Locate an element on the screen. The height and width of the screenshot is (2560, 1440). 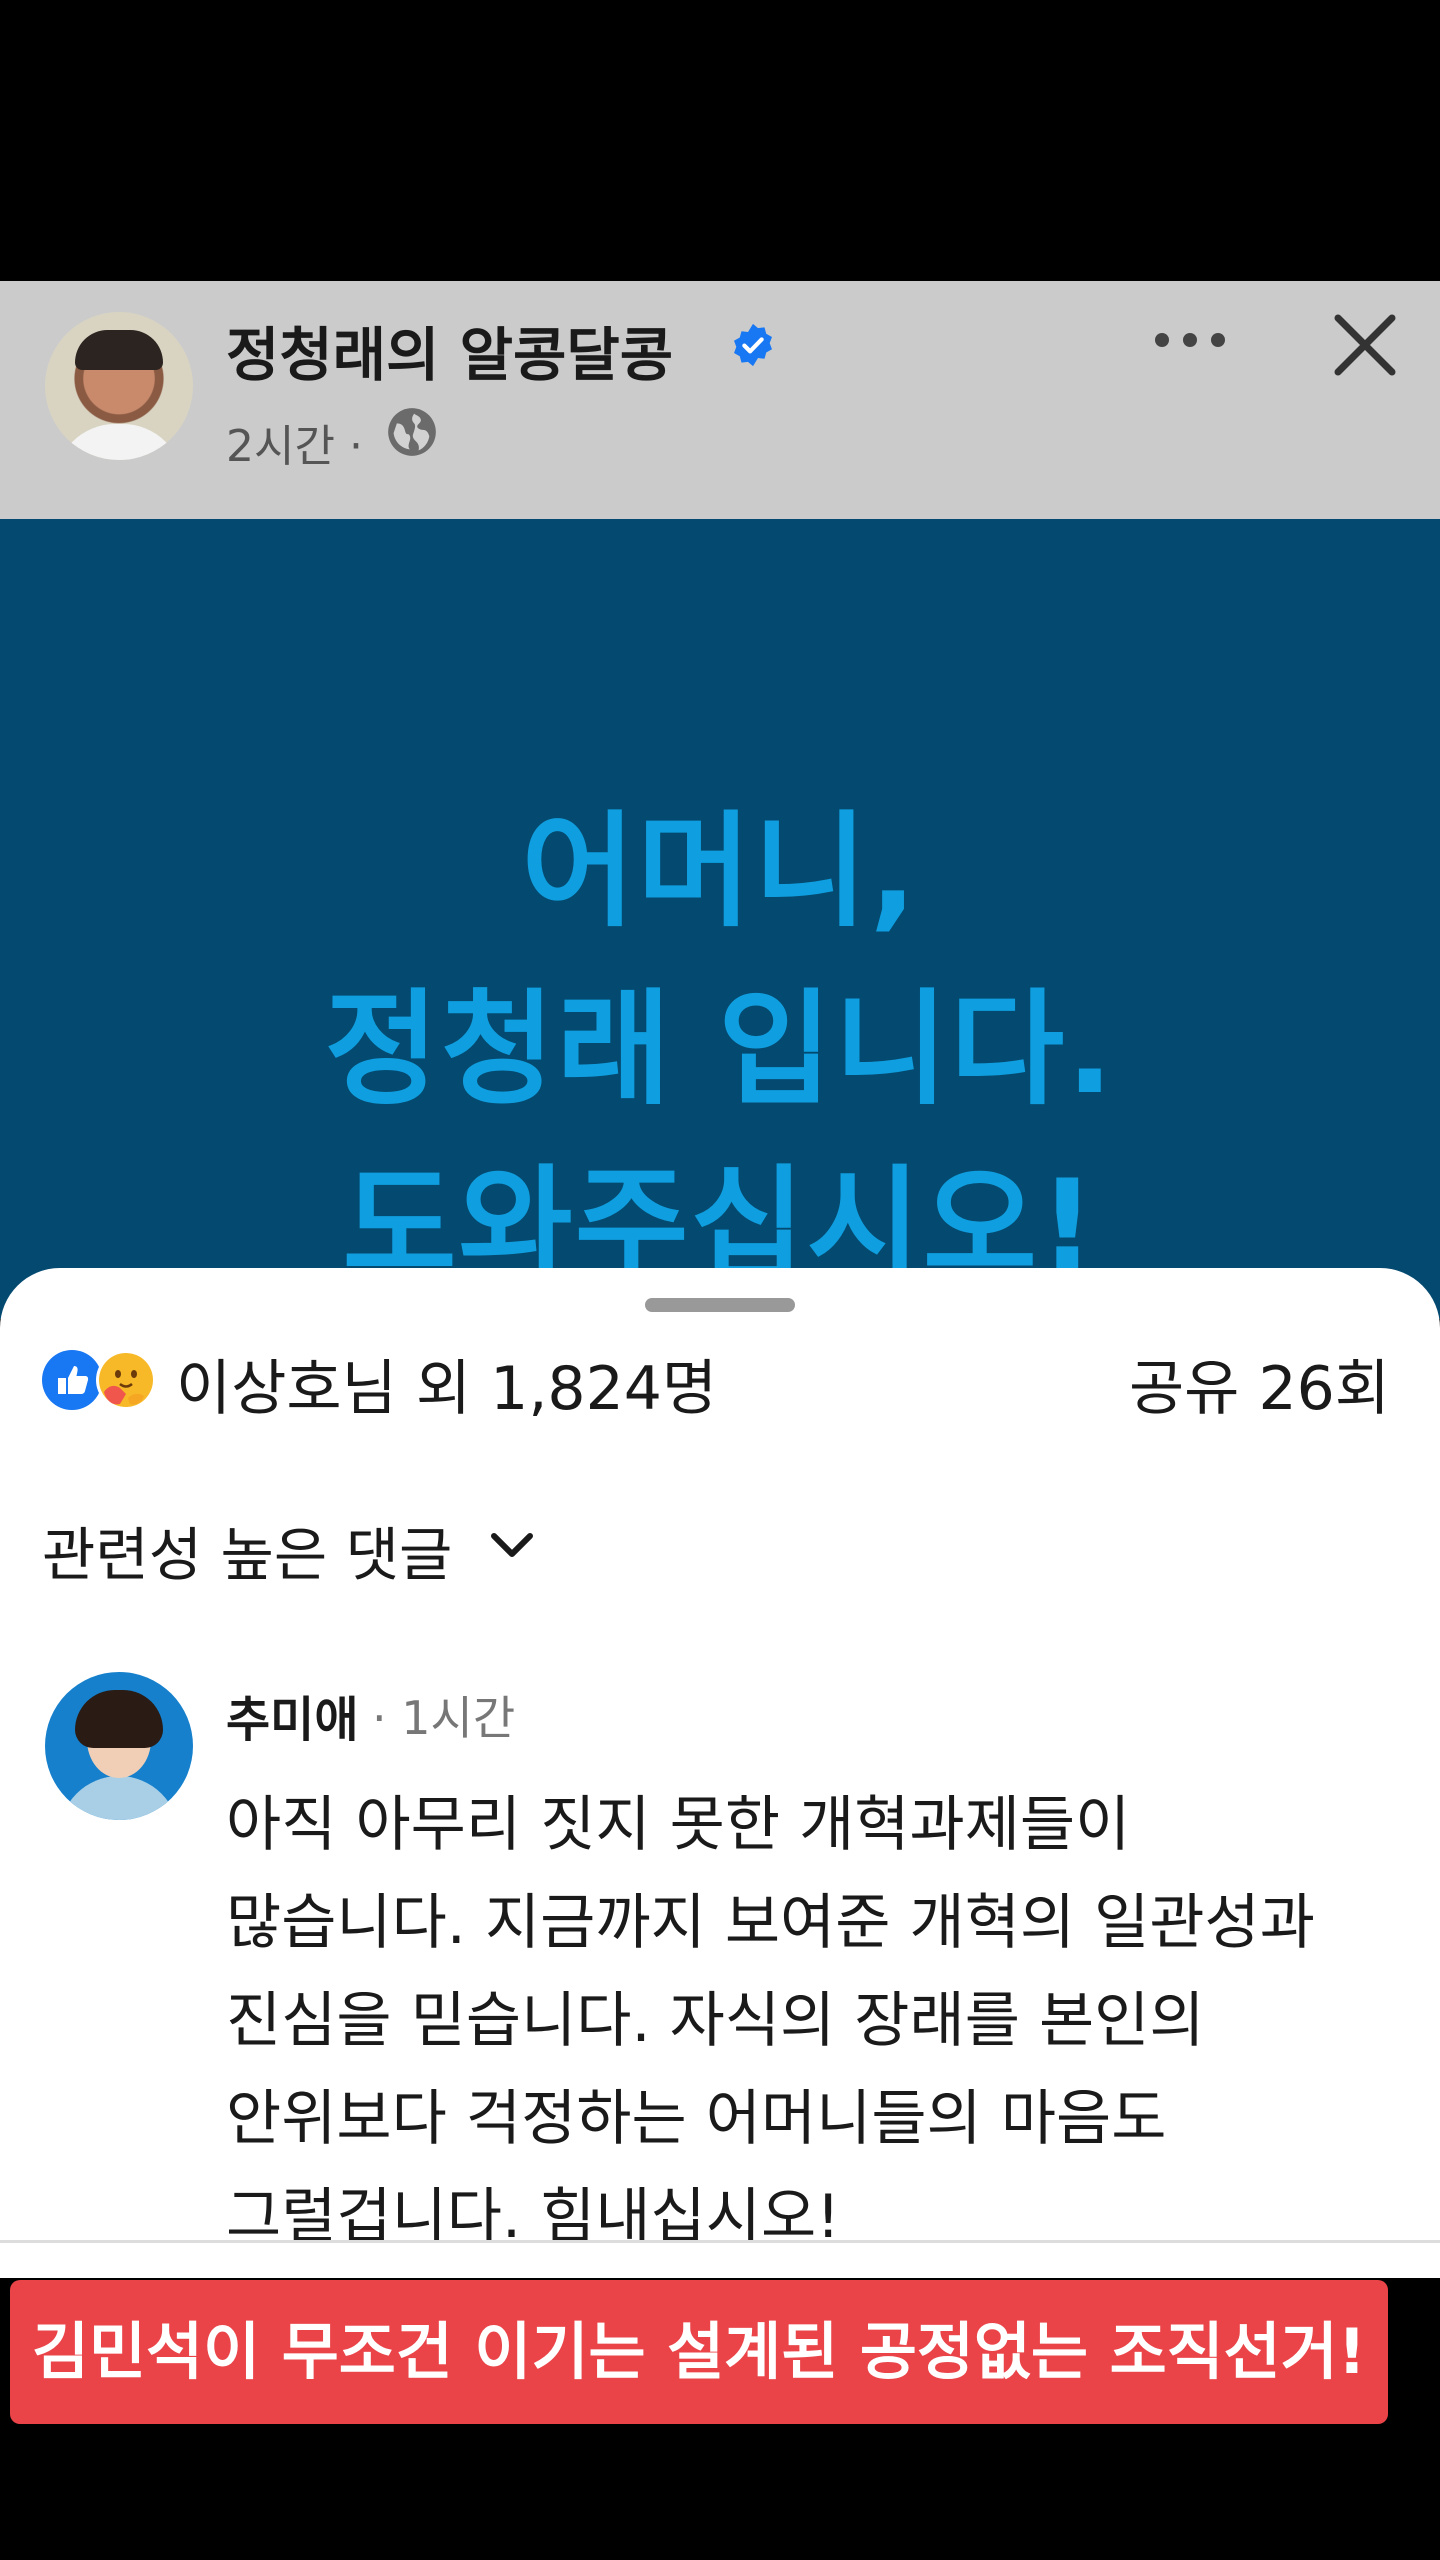
shares-count: 공유 26회 is located at coordinates (1259, 1383).